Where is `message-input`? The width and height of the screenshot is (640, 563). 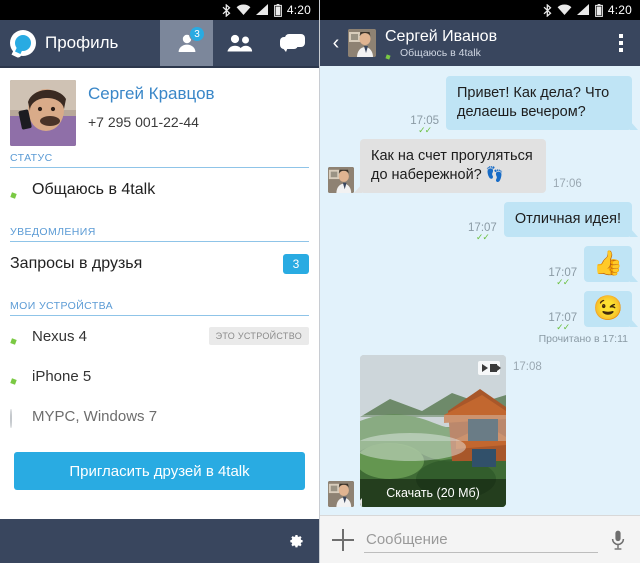
message-input is located at coordinates (481, 539).